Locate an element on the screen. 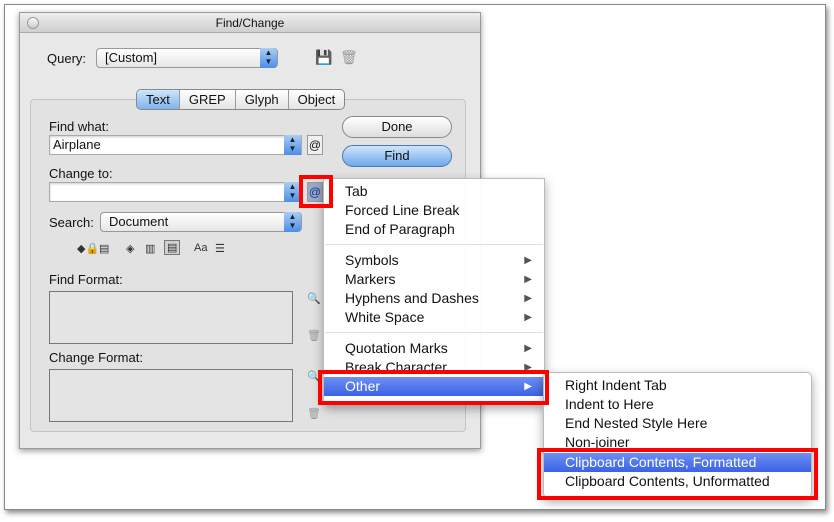 The height and width of the screenshot is (522, 834). special-characters-find-button: @ is located at coordinates (315, 145).